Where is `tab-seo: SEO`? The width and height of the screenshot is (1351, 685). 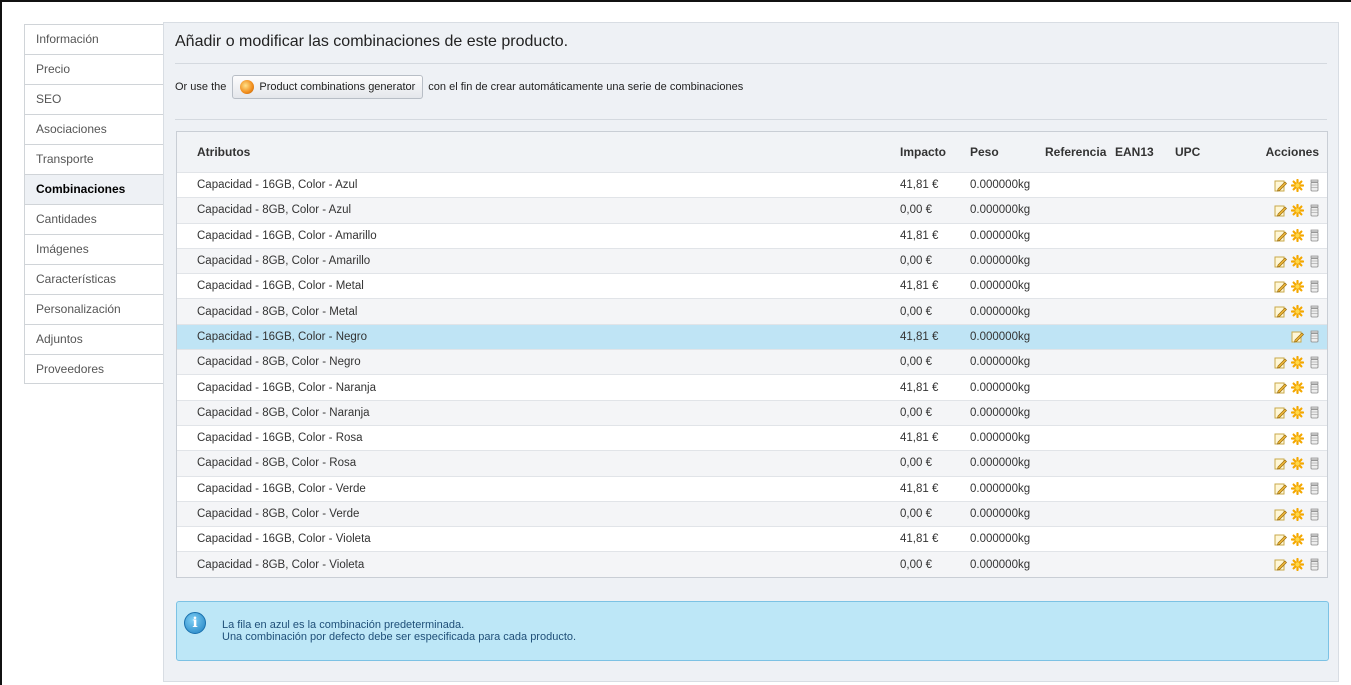 tab-seo: SEO is located at coordinates (94, 99).